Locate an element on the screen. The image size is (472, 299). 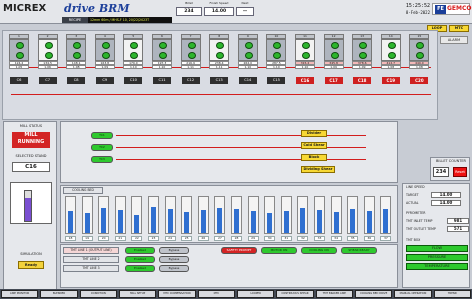
footer-button: LINE MONITOR is located at coordinates (20, 294).